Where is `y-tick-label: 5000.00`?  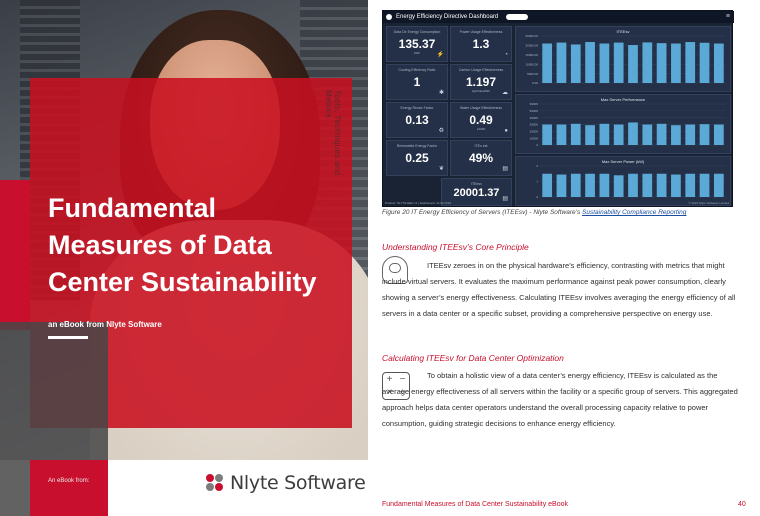
y-tick-label: 5000.00 is located at coordinates (532, 74).